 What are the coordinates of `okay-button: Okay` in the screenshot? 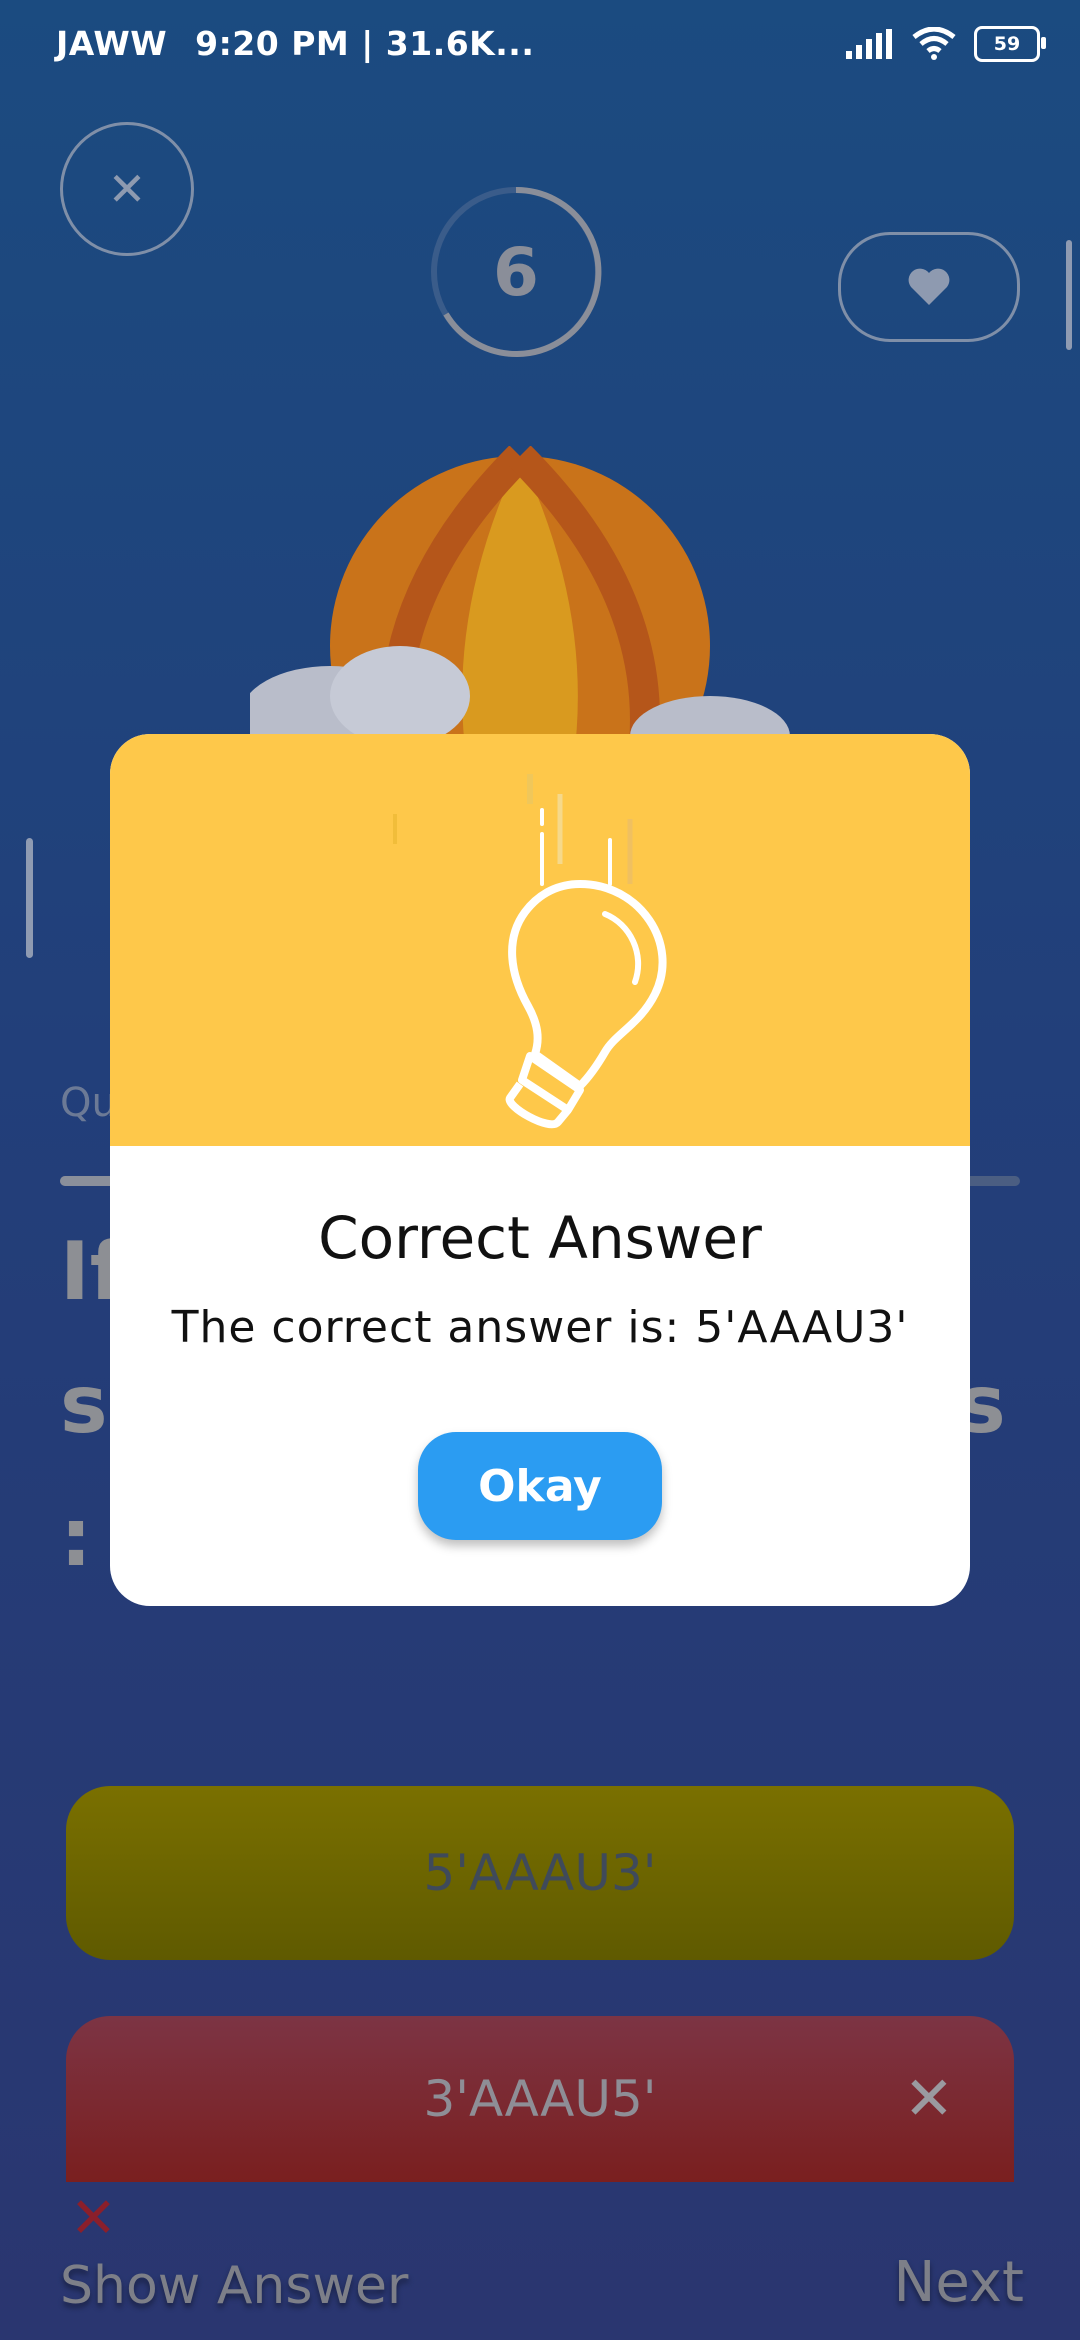 It's located at (540, 1486).